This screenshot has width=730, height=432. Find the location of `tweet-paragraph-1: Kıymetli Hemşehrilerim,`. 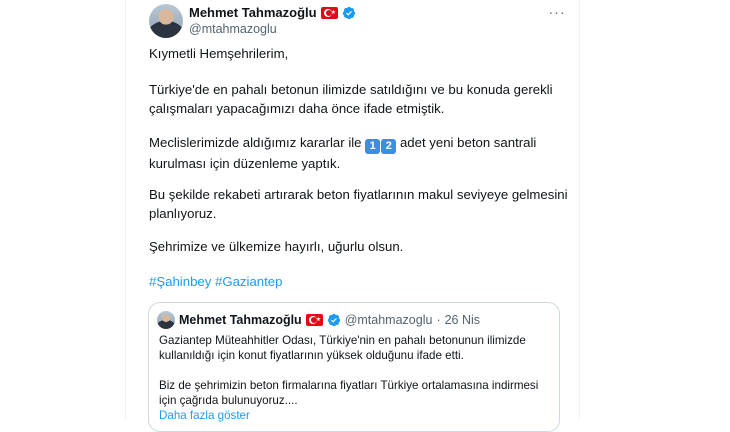

tweet-paragraph-1: Kıymetli Hemşehrilerim, is located at coordinates (219, 53).